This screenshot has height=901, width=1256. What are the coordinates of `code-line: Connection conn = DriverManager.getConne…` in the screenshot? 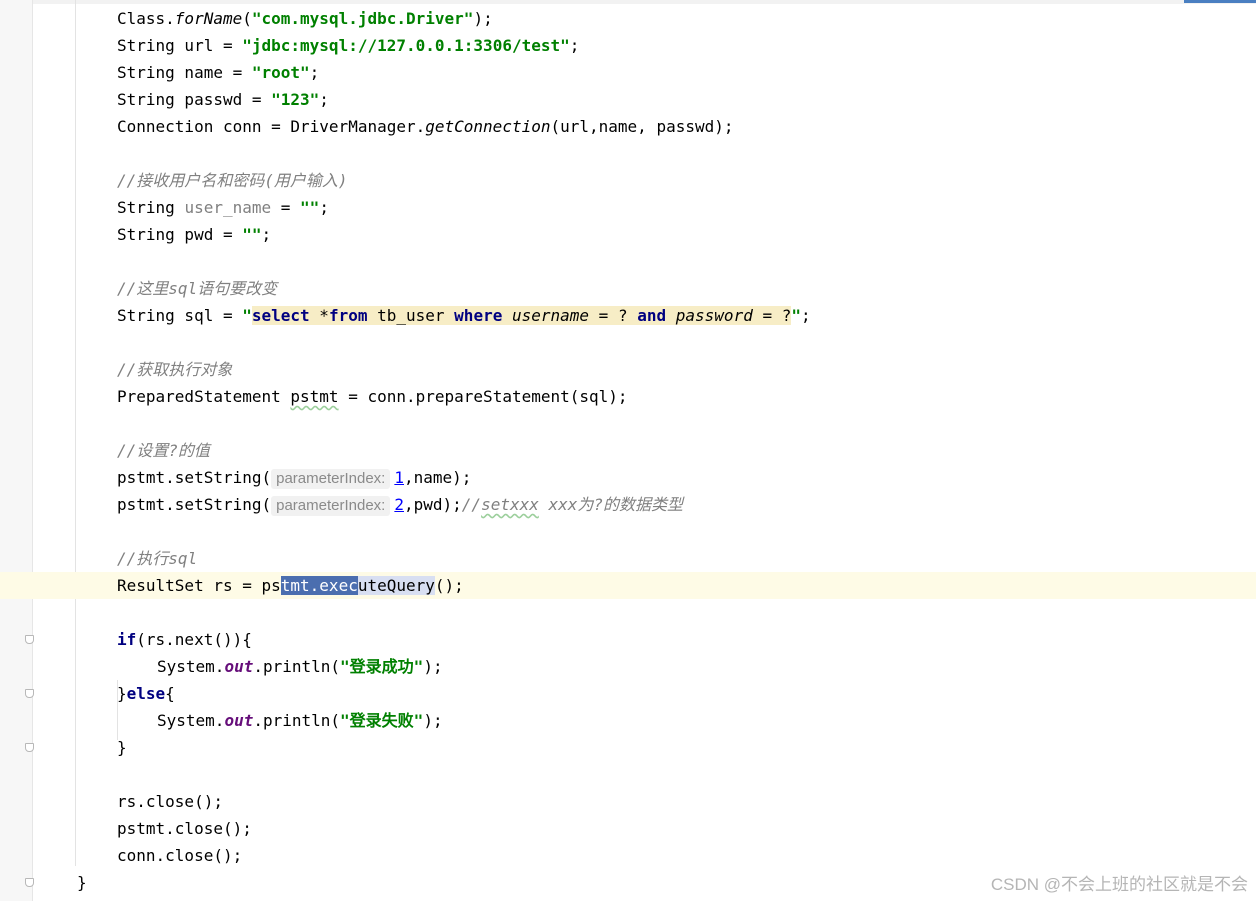 It's located at (628, 126).